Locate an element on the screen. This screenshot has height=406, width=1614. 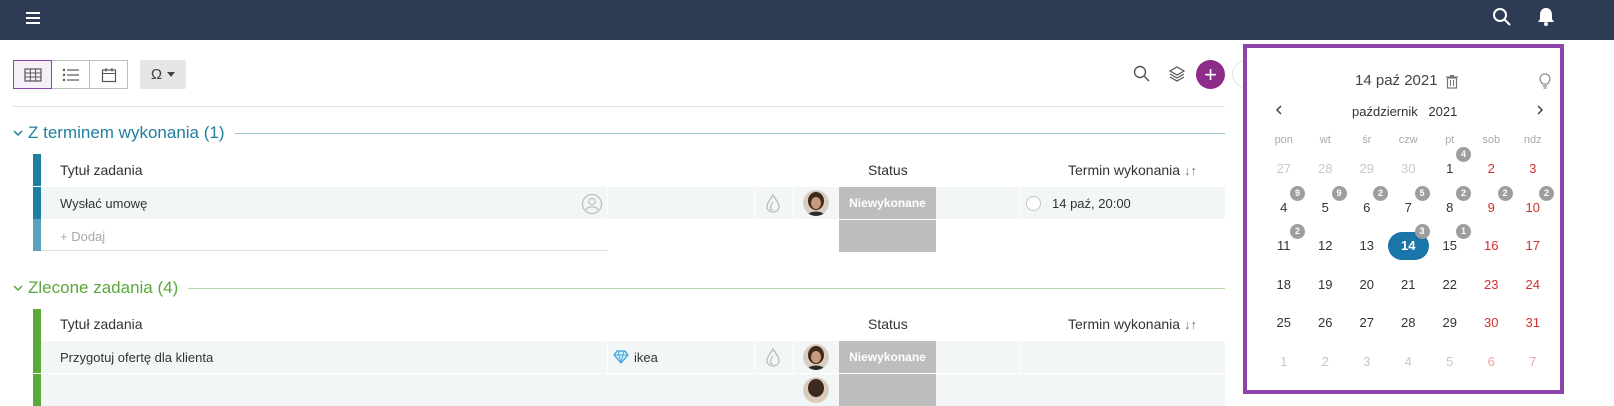
column-header-due-label: Termin wykonania is located at coordinates (1124, 170).